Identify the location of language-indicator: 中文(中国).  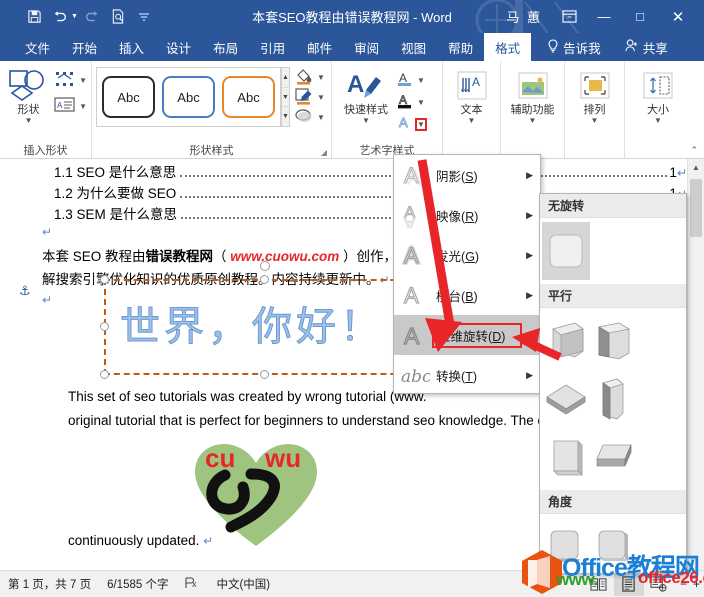
(243, 584).